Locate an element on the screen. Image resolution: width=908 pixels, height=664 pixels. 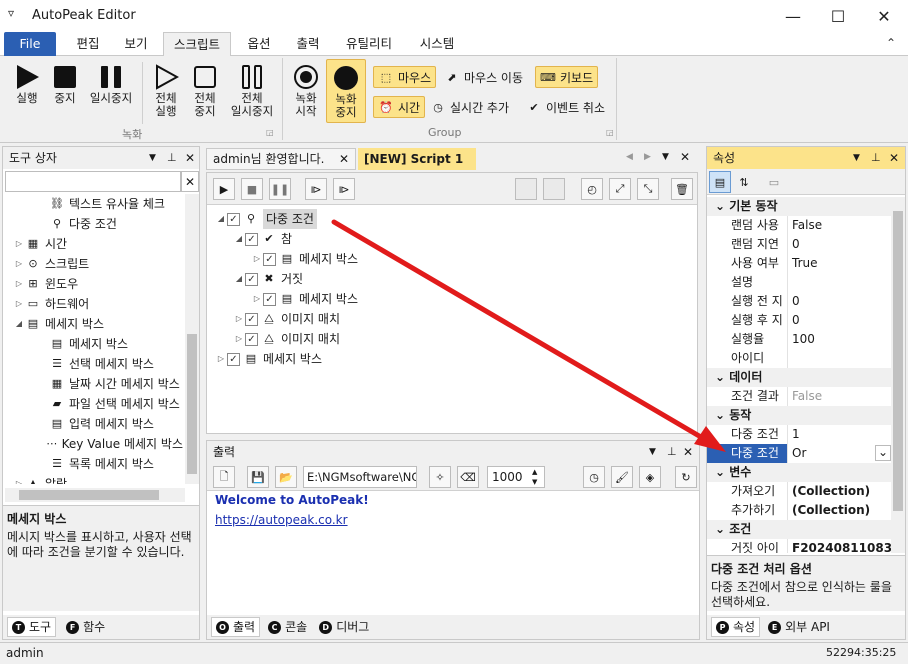
property-row: 아이디 is located at coordinates (799, 358).